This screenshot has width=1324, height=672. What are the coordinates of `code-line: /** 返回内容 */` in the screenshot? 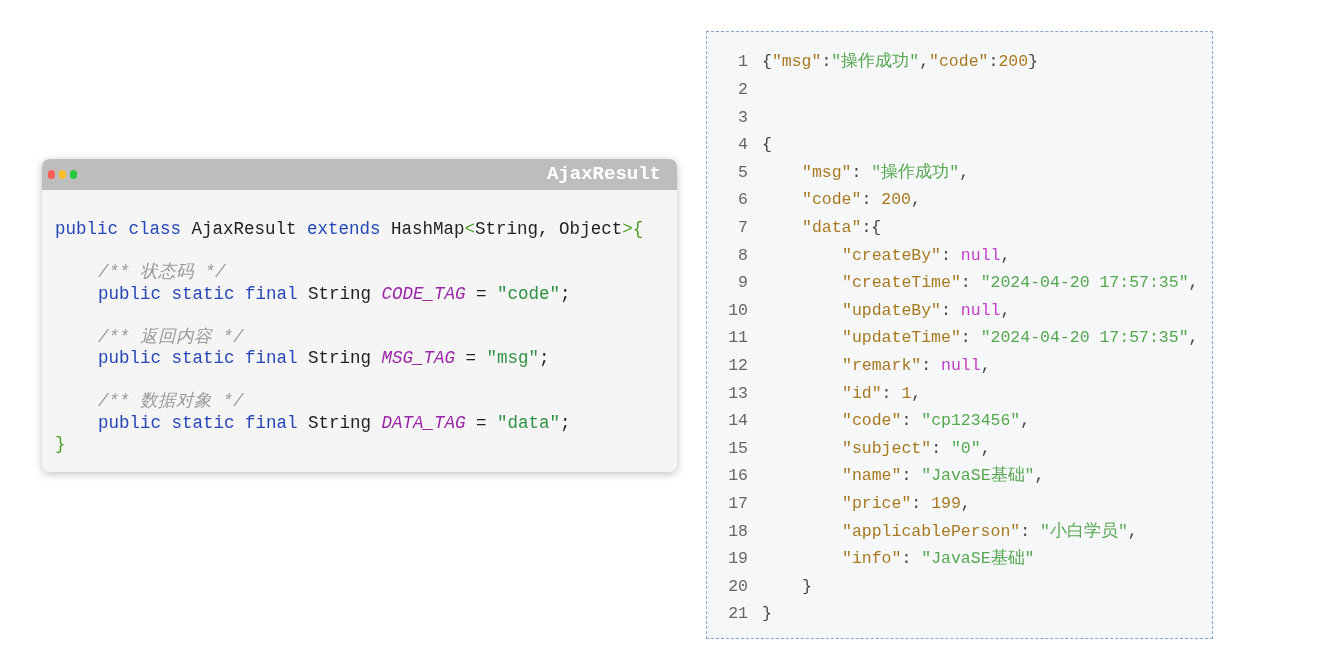 It's located at (171, 337).